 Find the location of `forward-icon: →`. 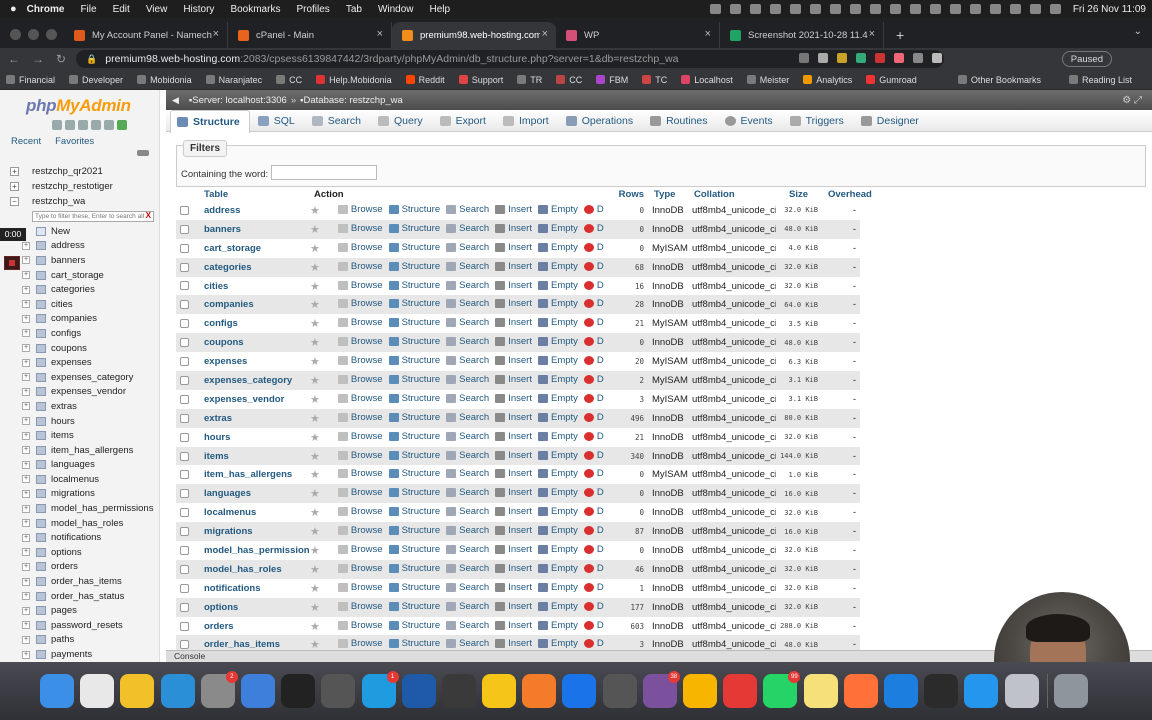

forward-icon: → is located at coordinates (38, 59).